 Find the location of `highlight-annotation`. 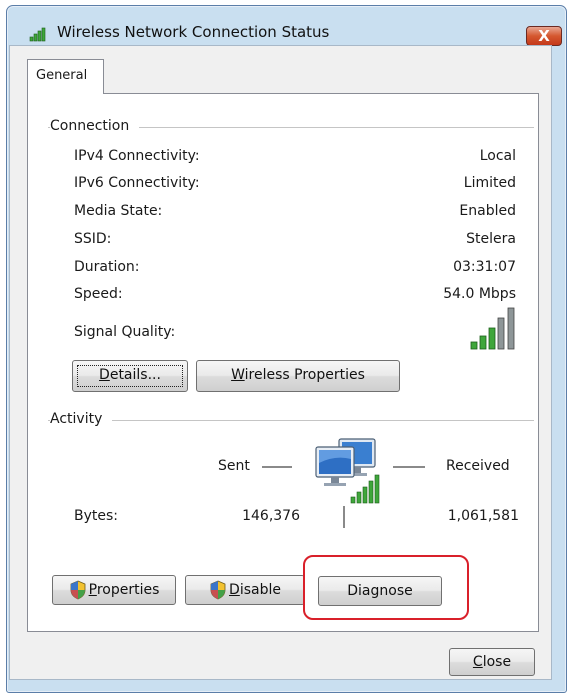

highlight-annotation is located at coordinates (386, 587).